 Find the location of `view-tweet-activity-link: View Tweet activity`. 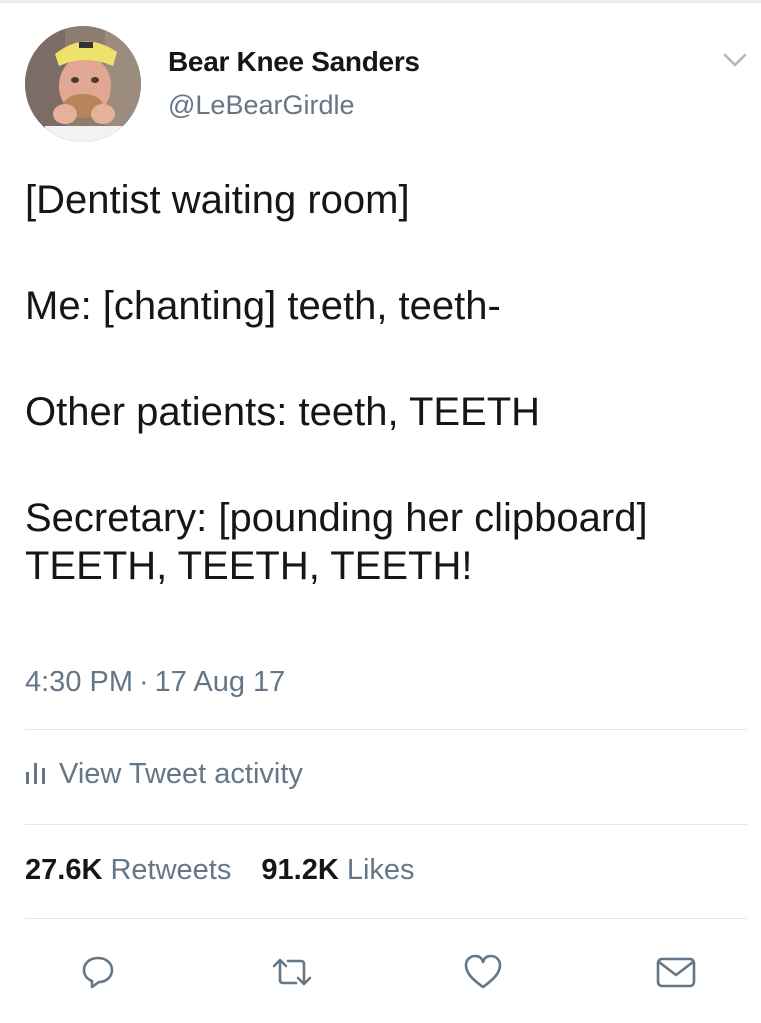

view-tweet-activity-link: View Tweet activity is located at coordinates (164, 774).